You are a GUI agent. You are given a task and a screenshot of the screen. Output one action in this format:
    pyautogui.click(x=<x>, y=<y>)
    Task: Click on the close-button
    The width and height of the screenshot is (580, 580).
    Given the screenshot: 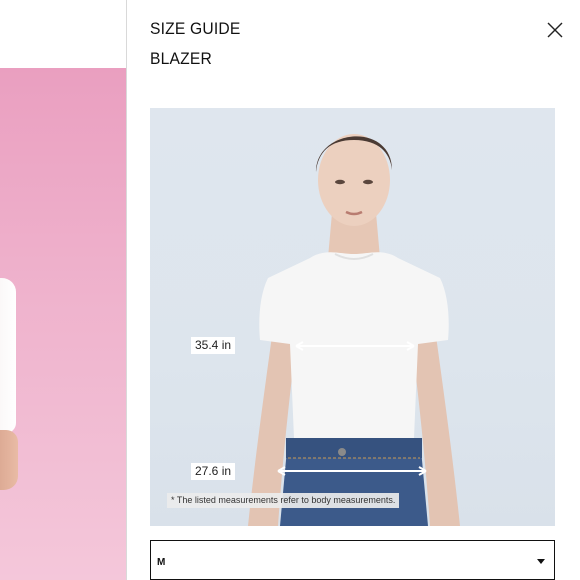 What is the action you would take?
    pyautogui.click(x=555, y=30)
    